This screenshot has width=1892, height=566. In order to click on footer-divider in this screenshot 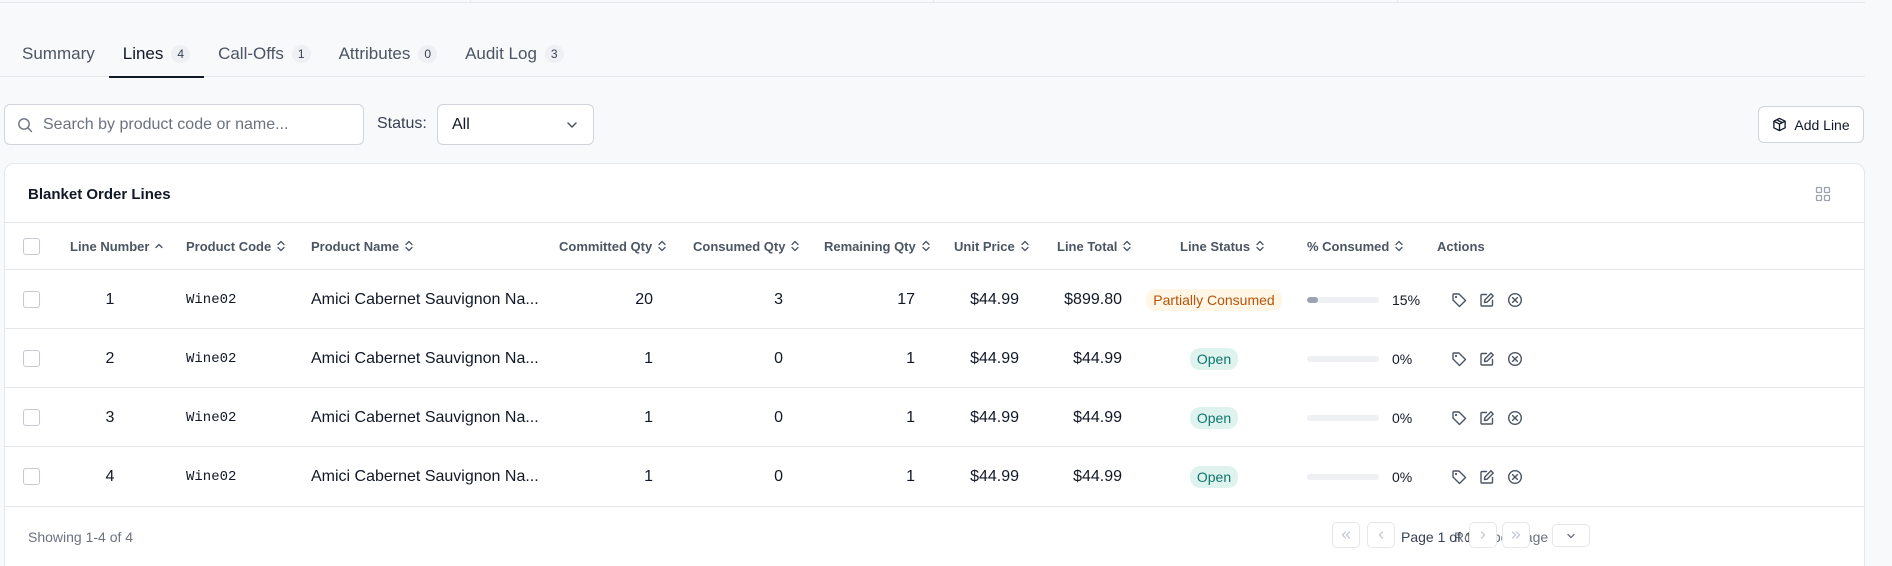, I will do `click(934, 506)`.